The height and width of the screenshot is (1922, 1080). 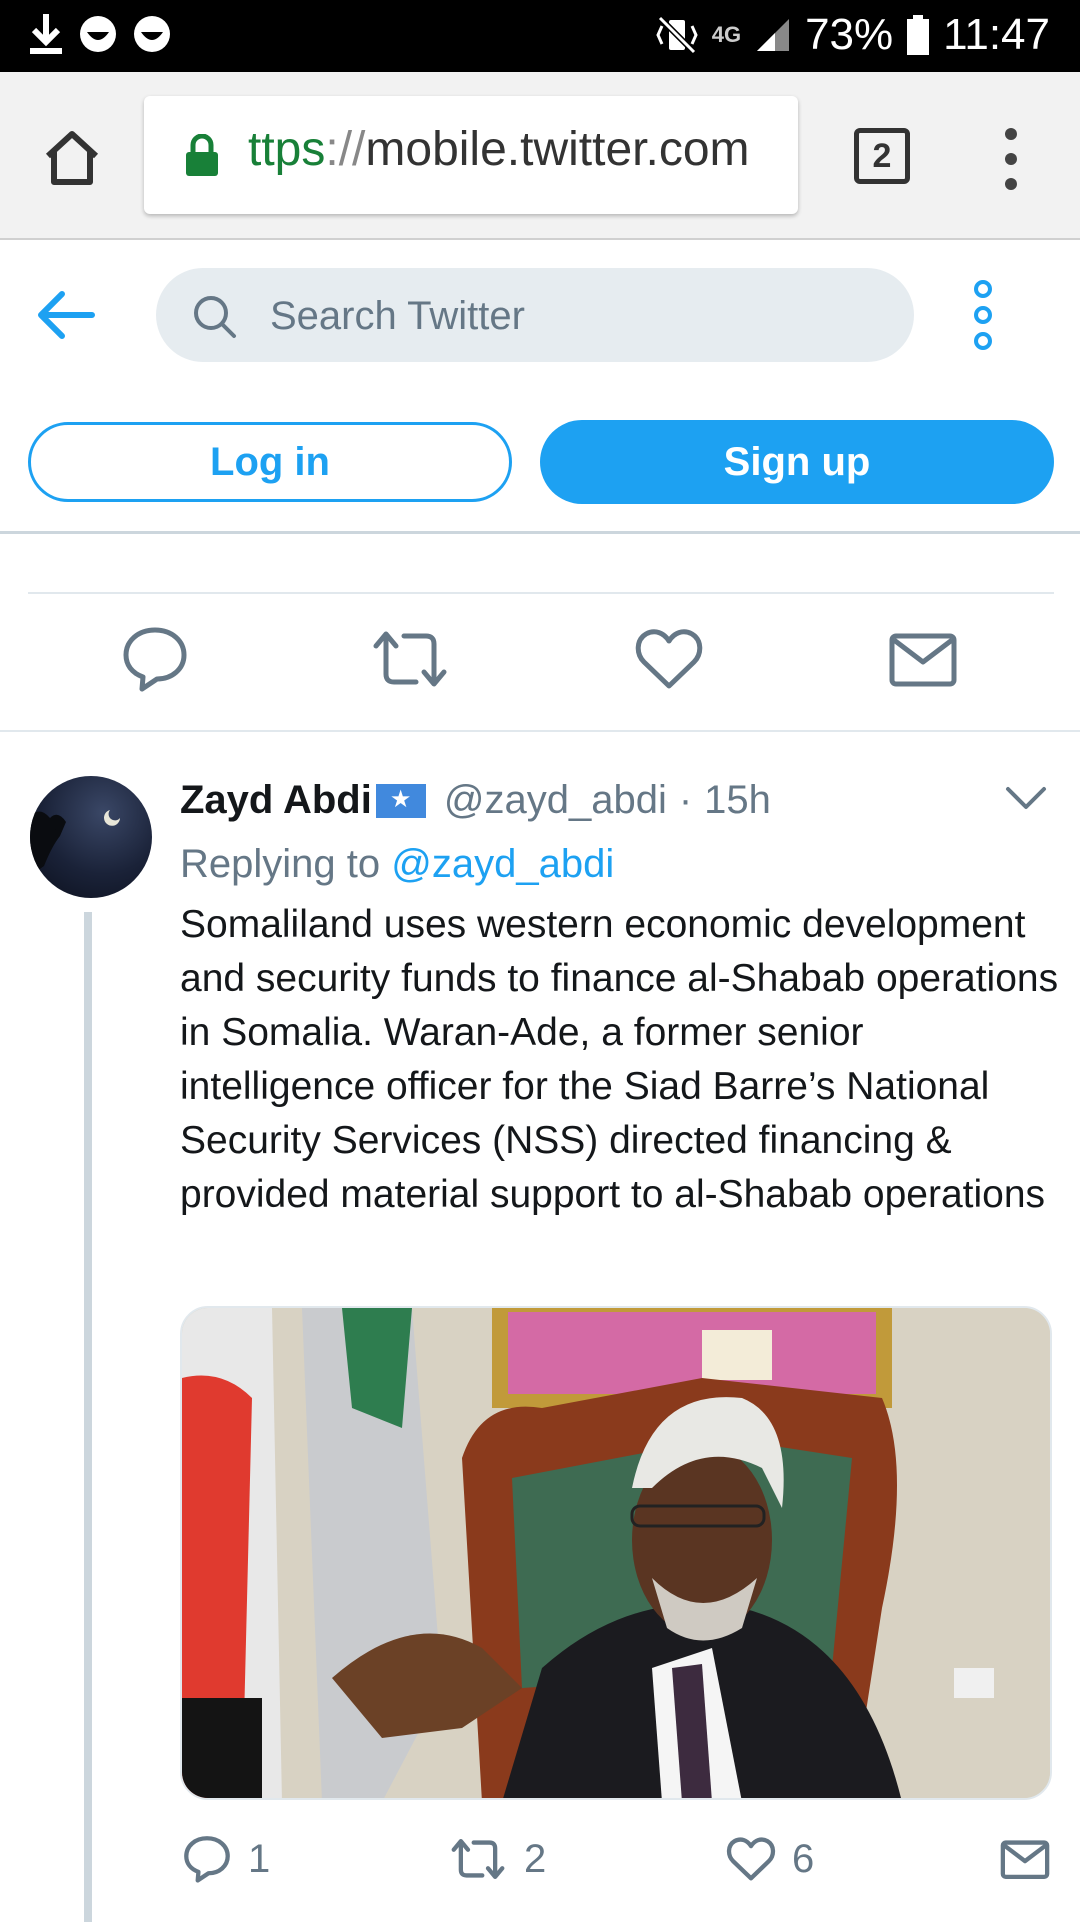 I want to click on tweet-author-row: Zayd Abdi @zayd_abdi · 15h, so click(x=475, y=800).